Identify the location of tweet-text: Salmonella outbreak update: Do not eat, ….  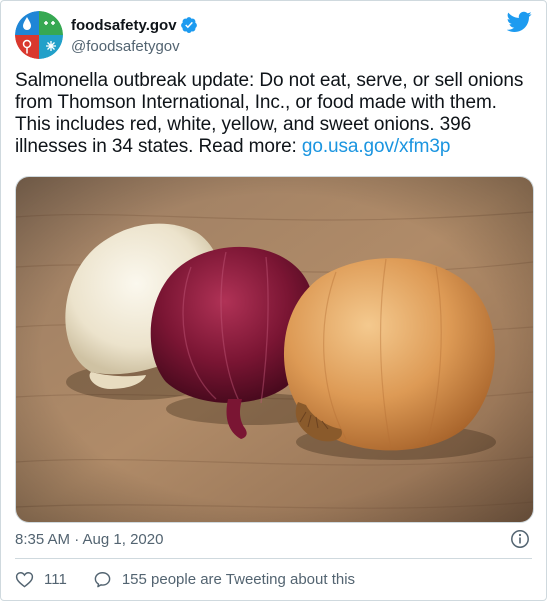
(275, 114).